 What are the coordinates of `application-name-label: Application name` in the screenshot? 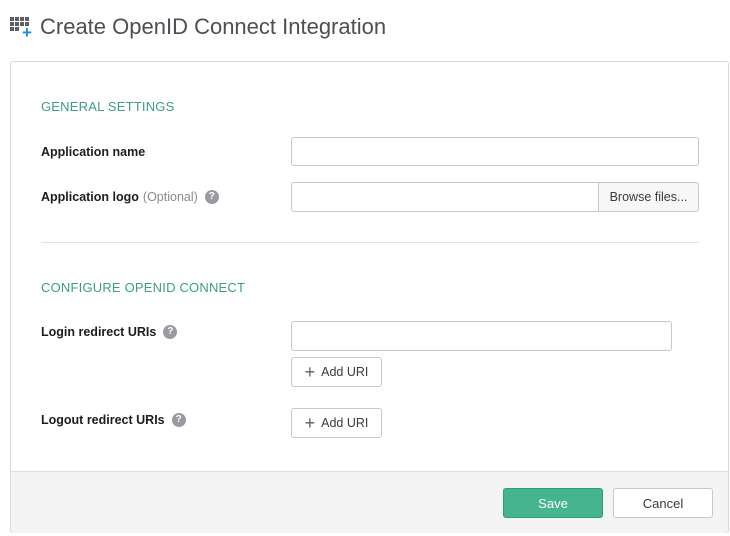 It's located at (93, 152).